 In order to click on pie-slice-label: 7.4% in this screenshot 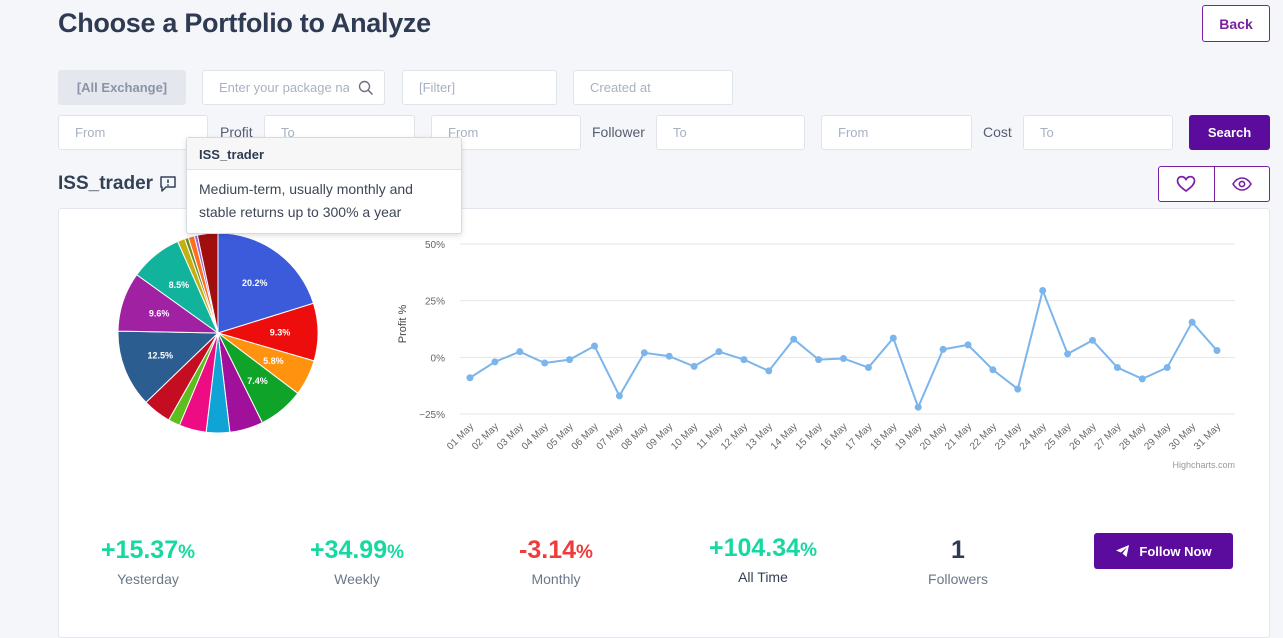, I will do `click(257, 381)`.